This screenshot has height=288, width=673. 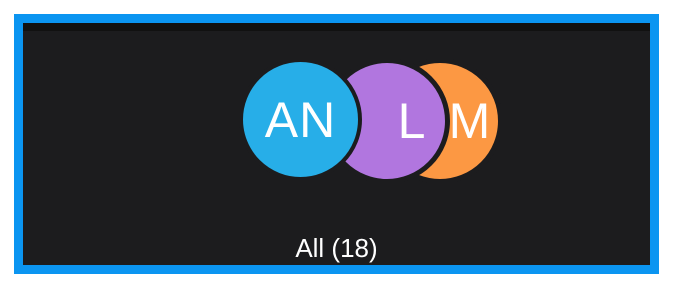 I want to click on avatar-3-initials: M, so click(x=470, y=121).